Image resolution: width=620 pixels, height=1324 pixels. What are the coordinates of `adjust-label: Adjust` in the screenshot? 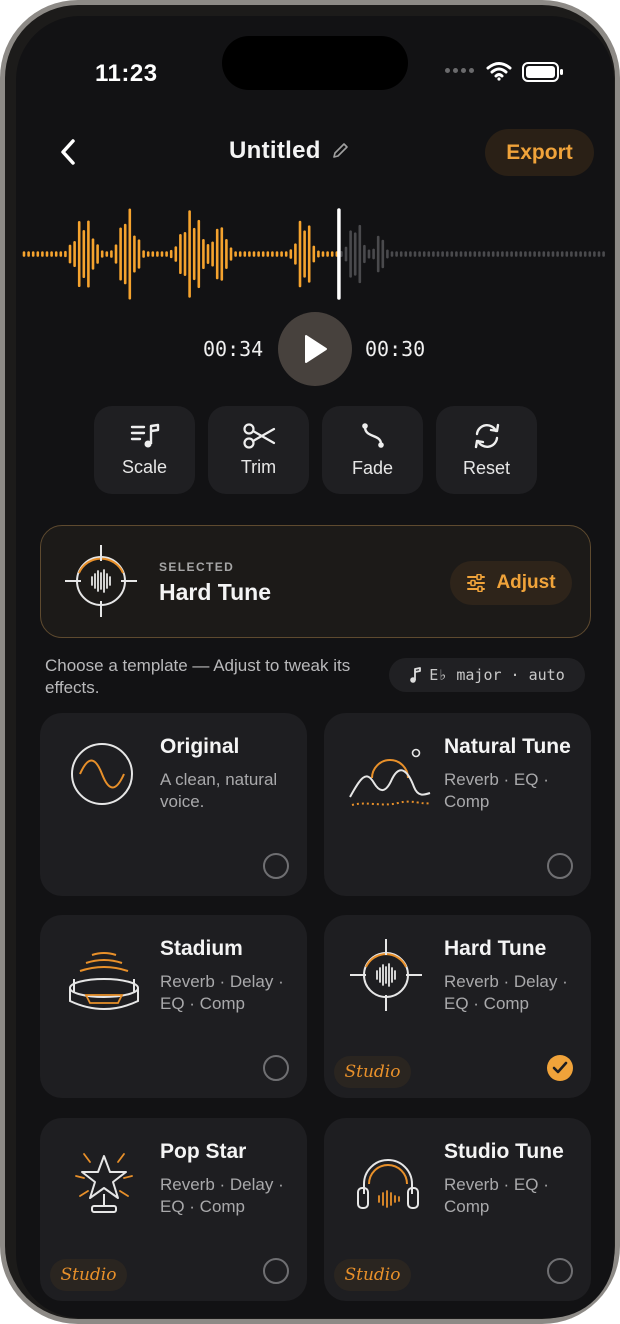 It's located at (526, 582).